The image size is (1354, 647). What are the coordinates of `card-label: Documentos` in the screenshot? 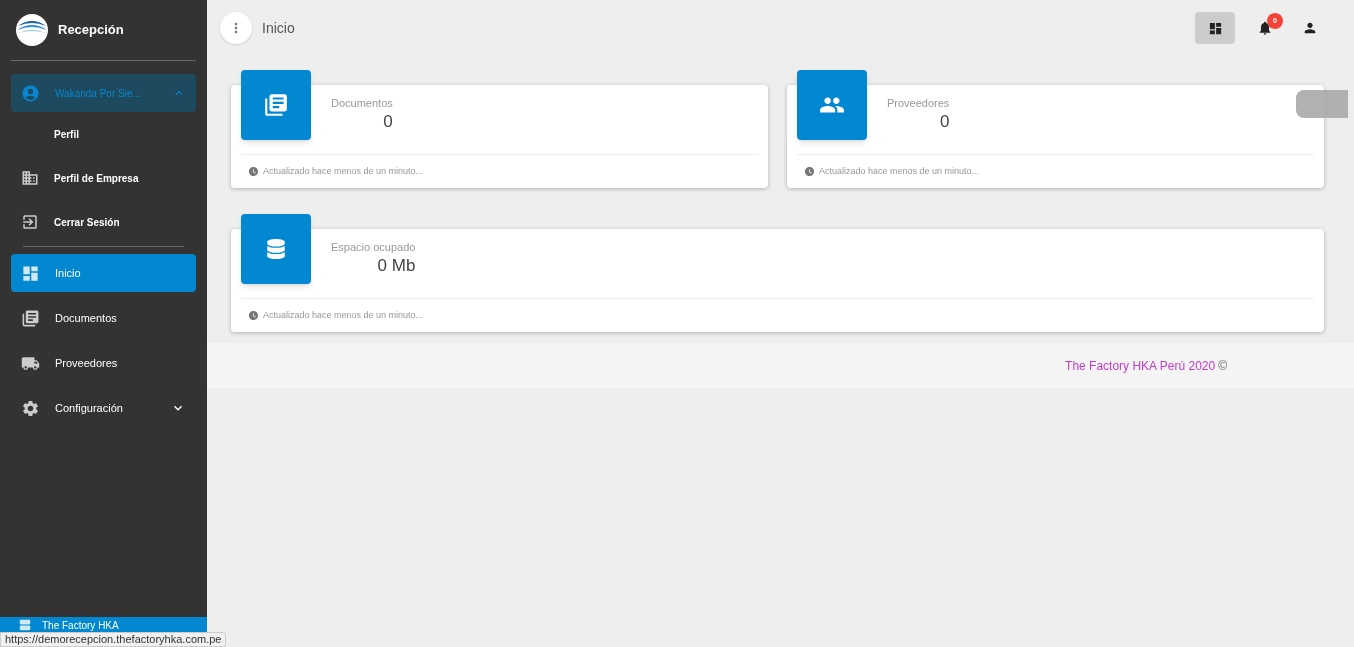 It's located at (362, 103).